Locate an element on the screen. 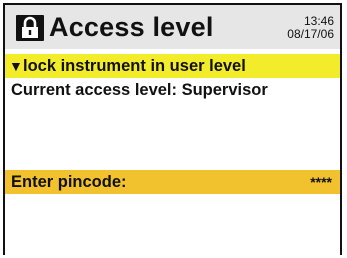 Image resolution: width=347 pixels, height=258 pixels. clock-display: 13:46 08/17/06 is located at coordinates (304, 28).